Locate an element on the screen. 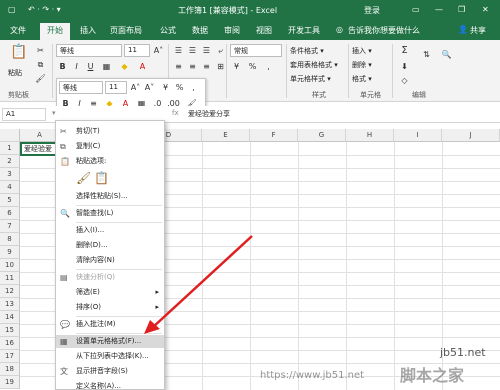 The height and width of the screenshot is (390, 500). align-top-icon: ☰ is located at coordinates (178, 50).